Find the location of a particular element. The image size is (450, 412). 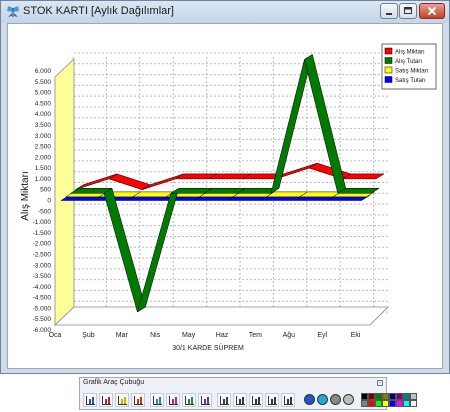

bar-chart-button is located at coordinates (90, 400).